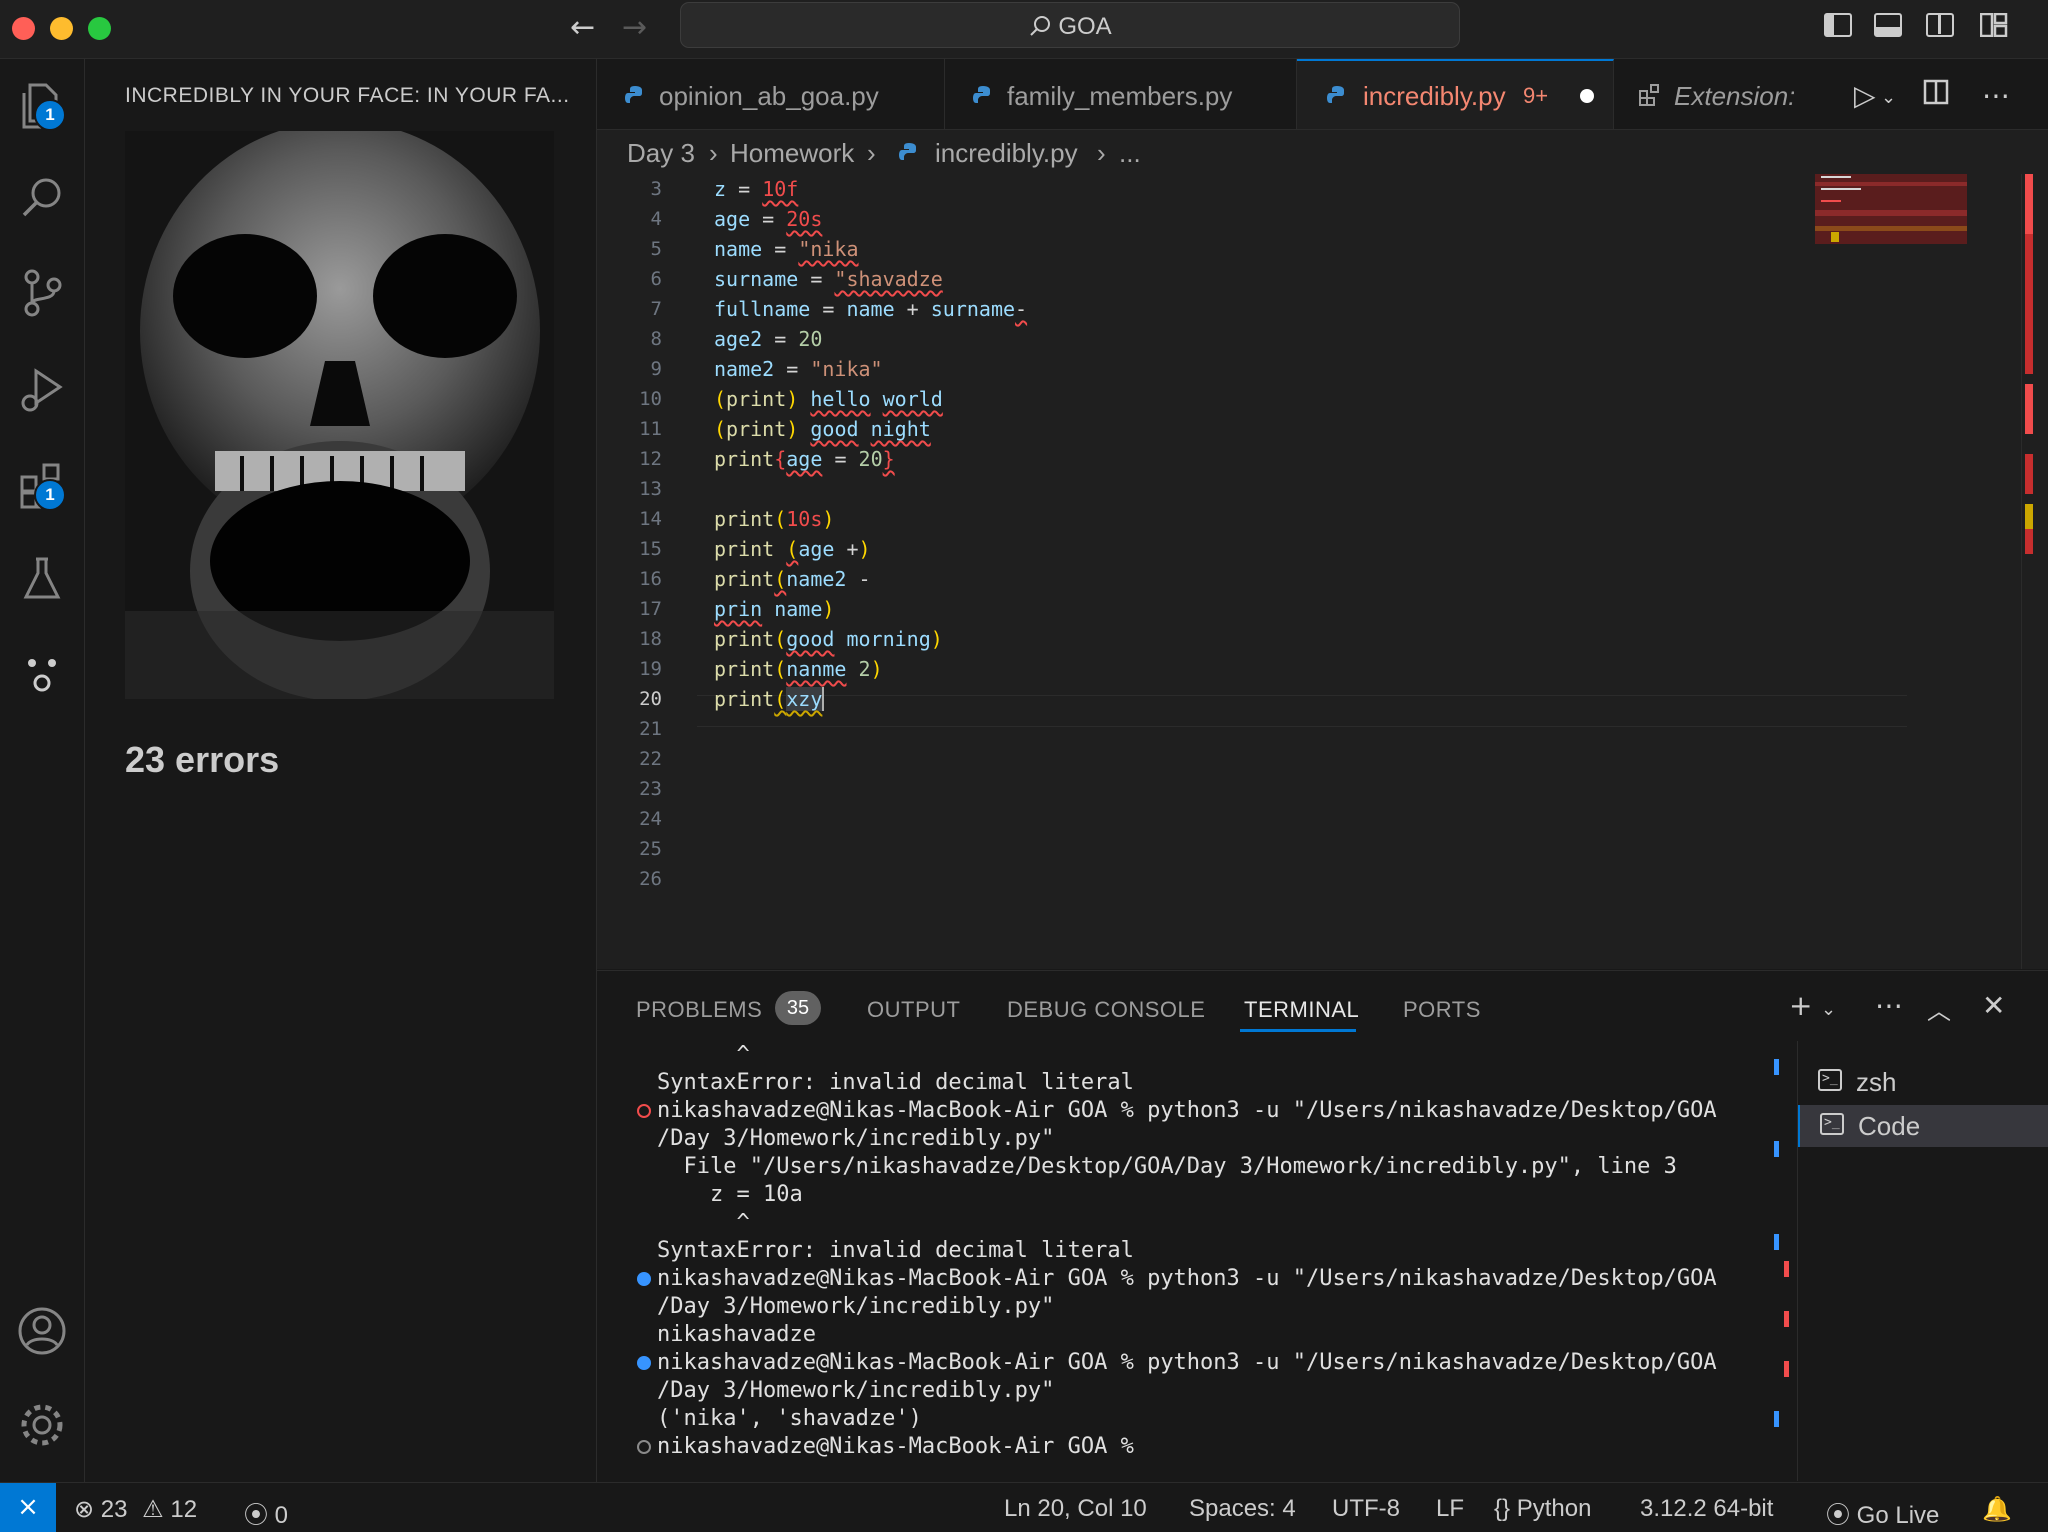 Image resolution: width=2048 pixels, height=1532 pixels. Describe the element at coordinates (792, 549) in the screenshot. I see `code-line: print (age +)` at that location.